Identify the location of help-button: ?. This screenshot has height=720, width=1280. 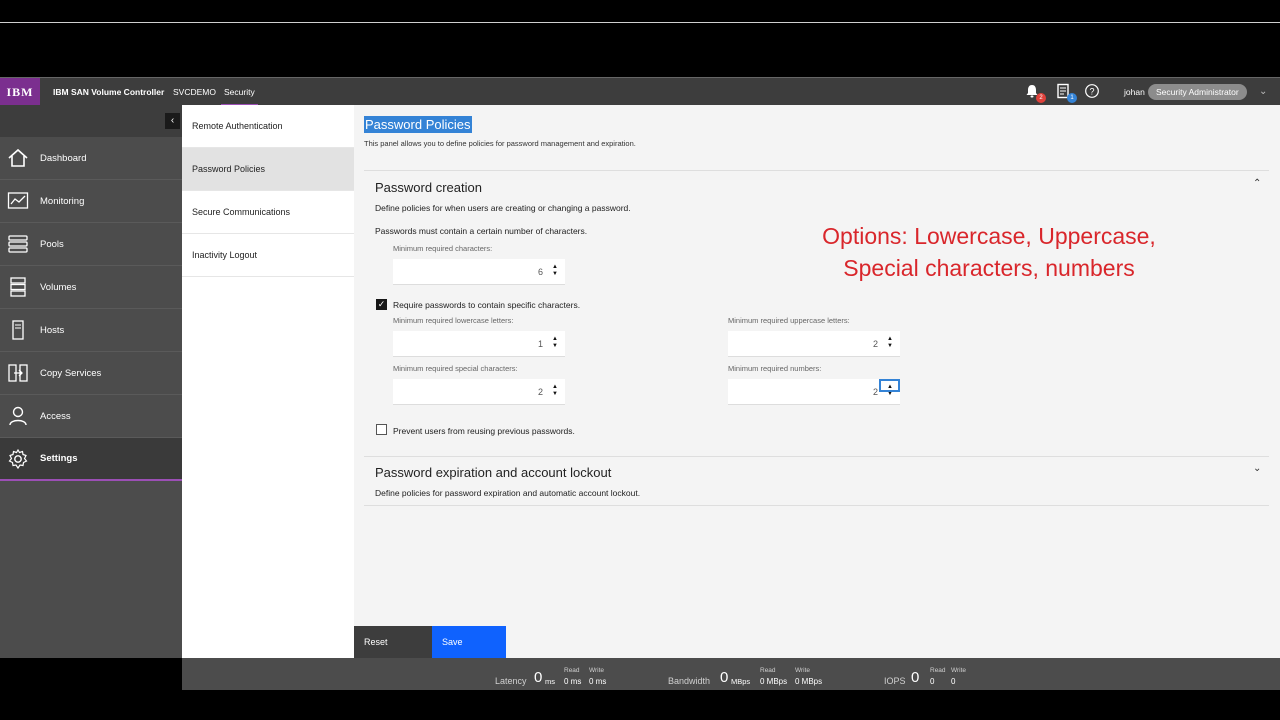
(1093, 92).